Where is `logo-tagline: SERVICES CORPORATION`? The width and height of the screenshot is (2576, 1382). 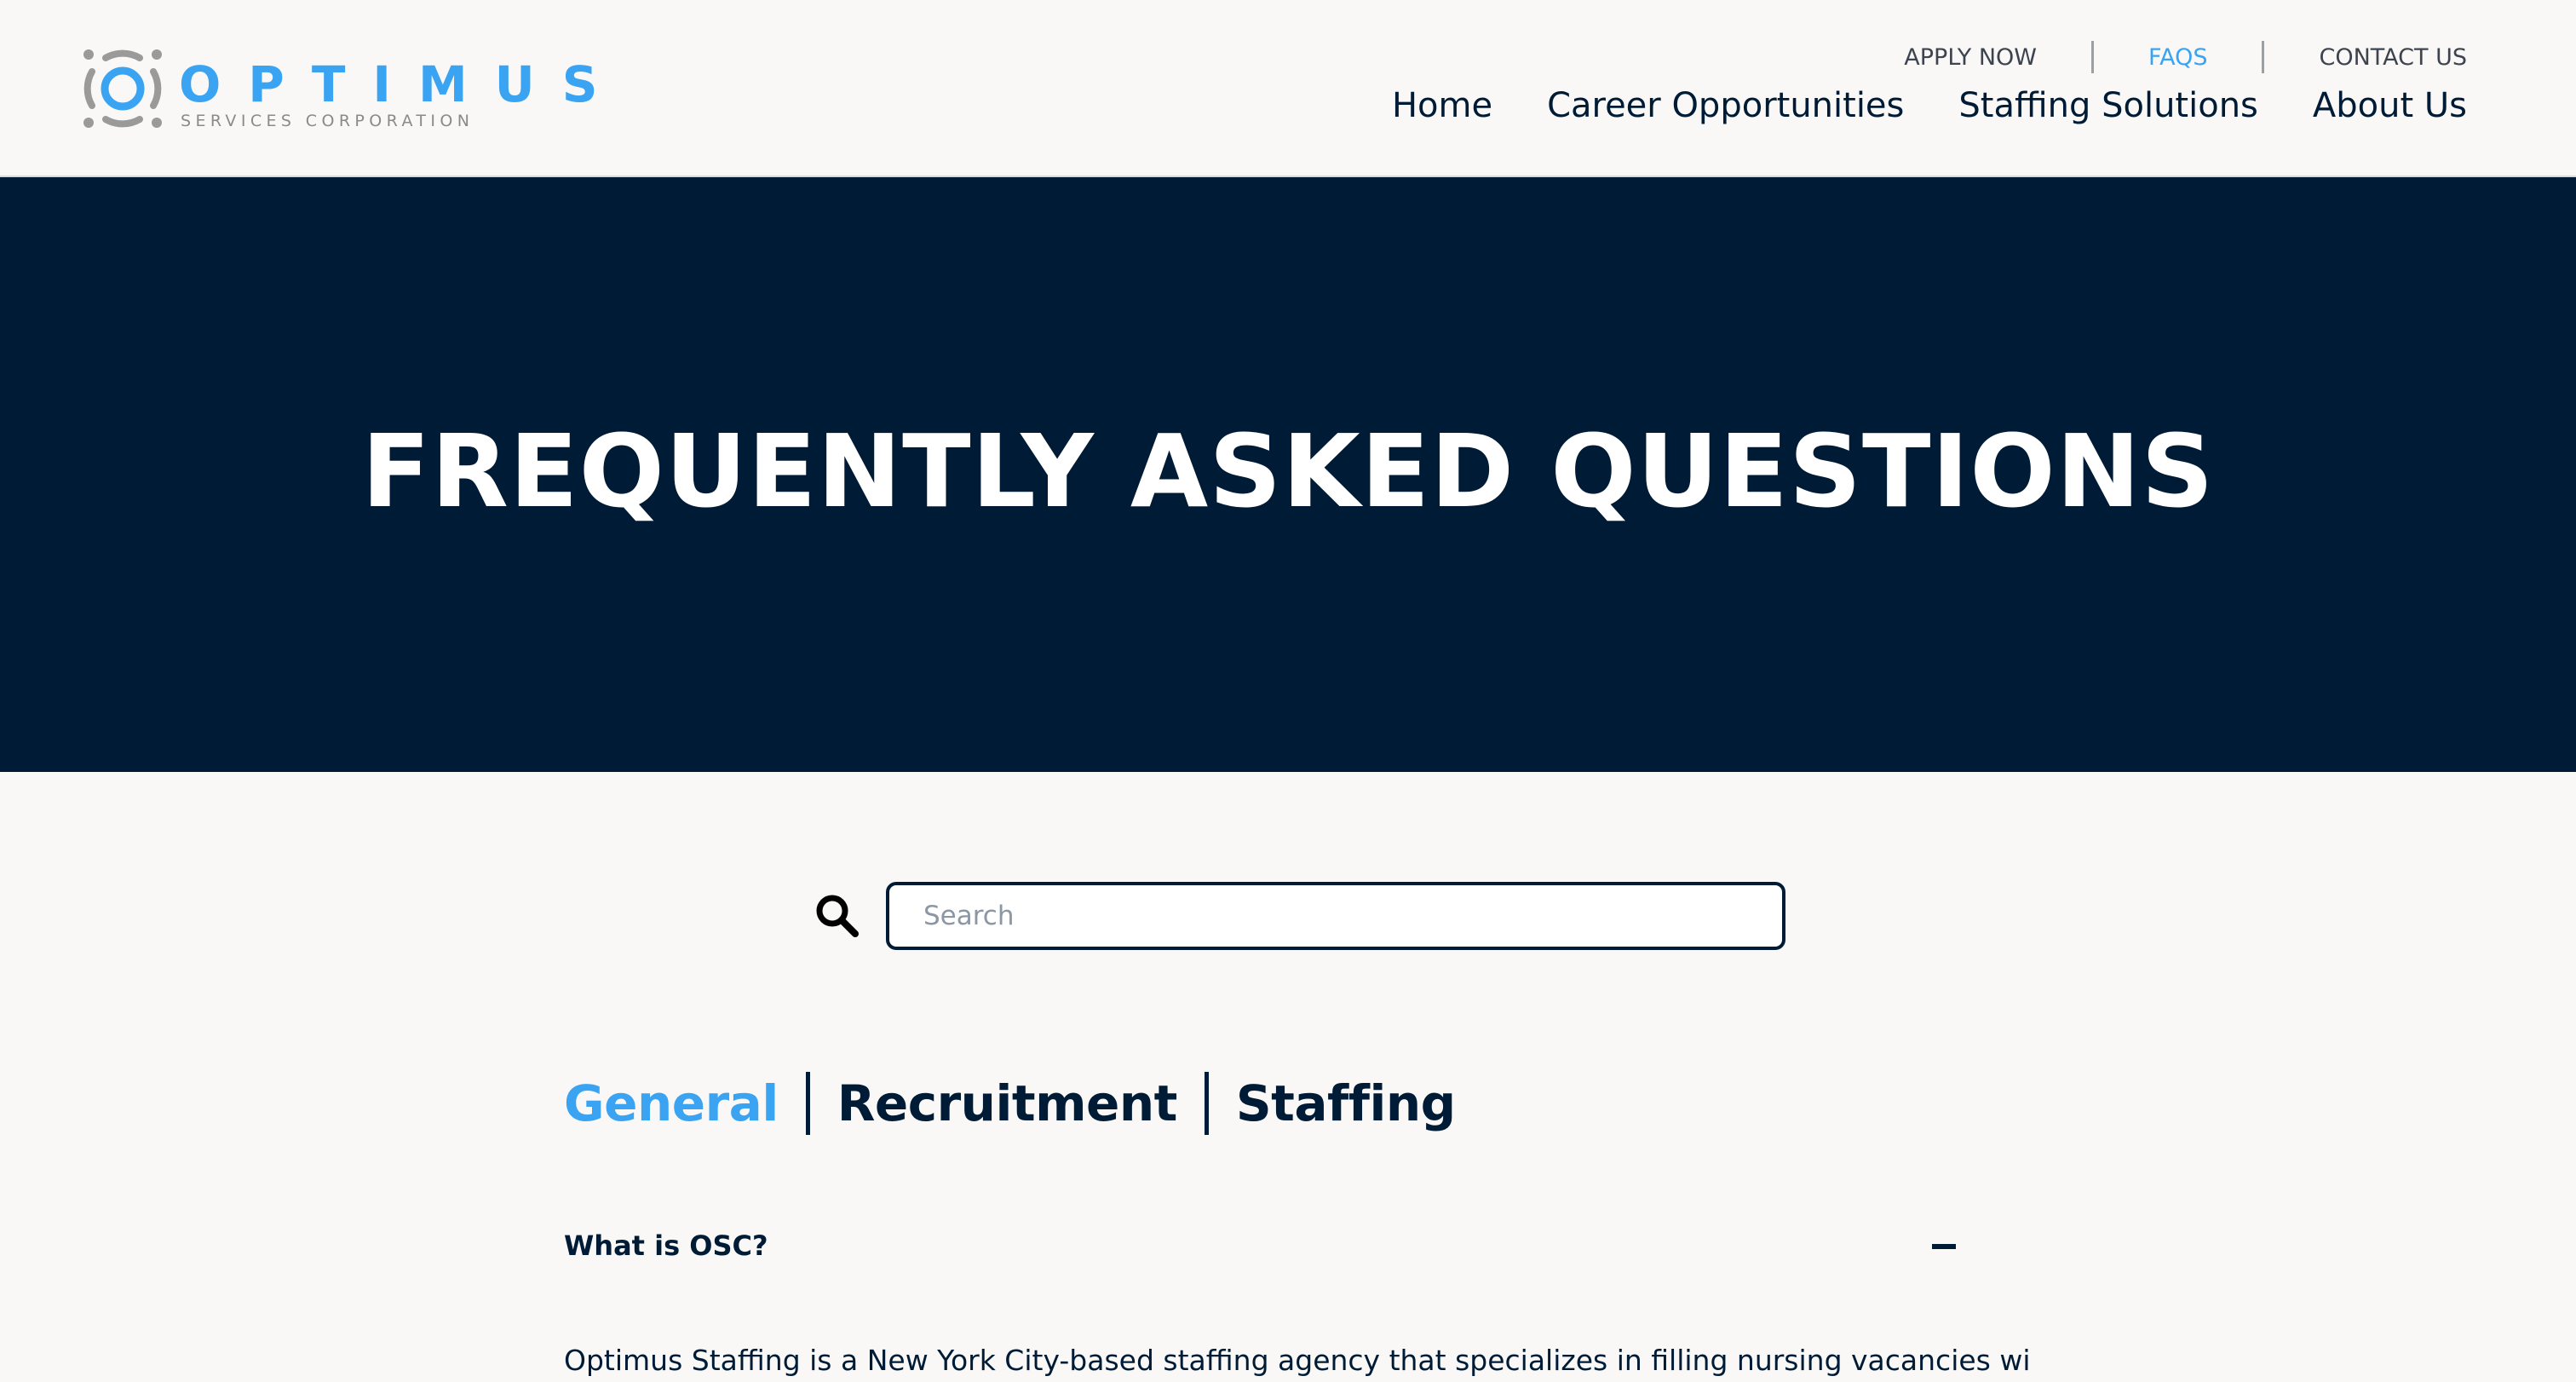 logo-tagline: SERVICES CORPORATION is located at coordinates (328, 121).